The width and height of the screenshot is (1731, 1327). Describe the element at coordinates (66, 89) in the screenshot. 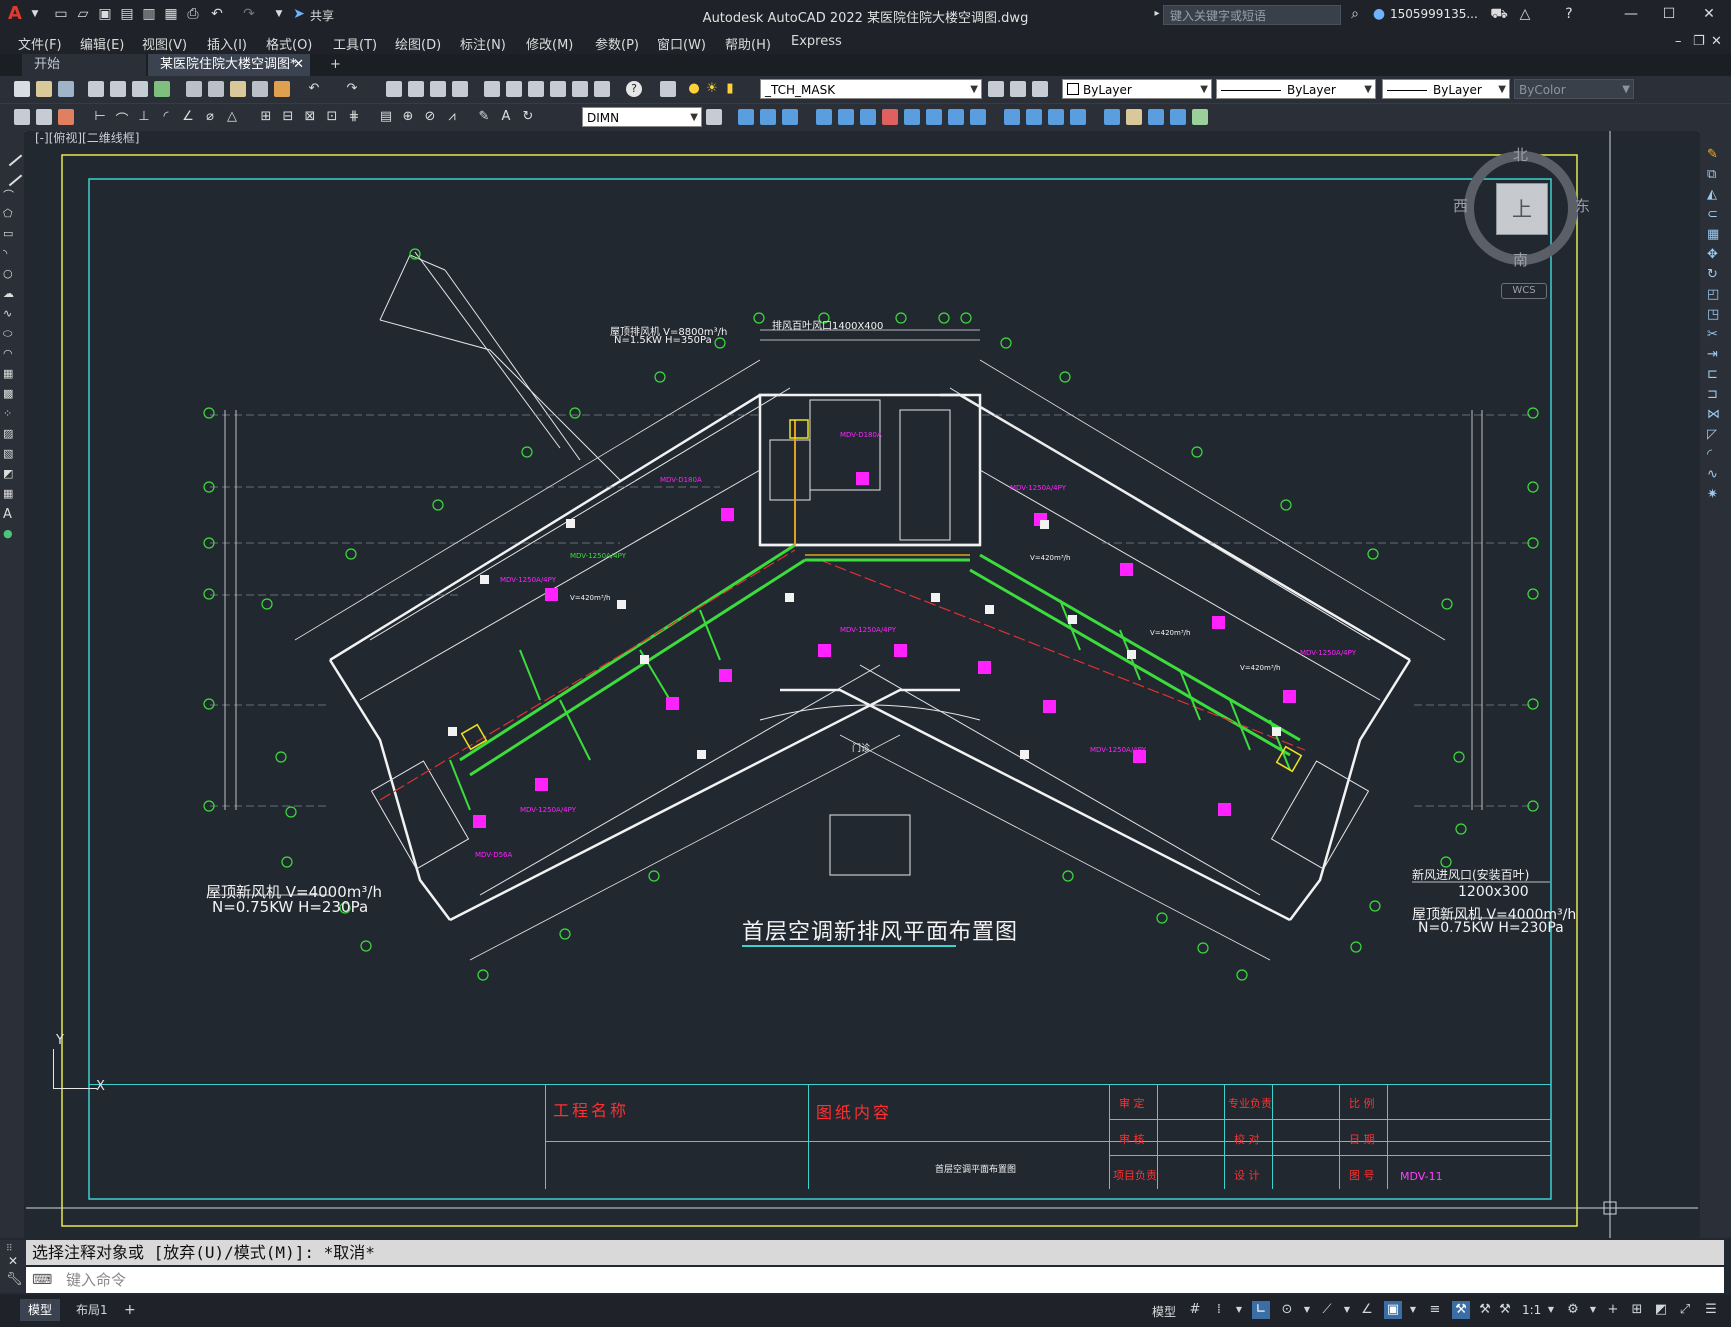

I see `save-file-icon` at that location.